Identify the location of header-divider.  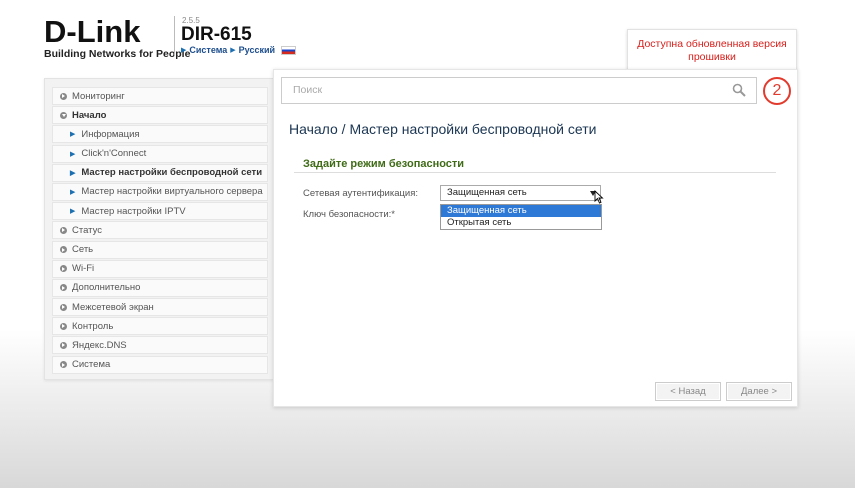
(174, 36).